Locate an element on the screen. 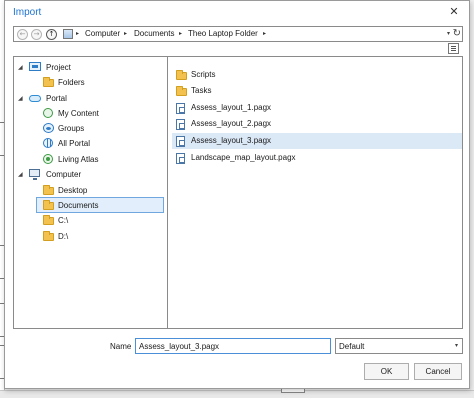 This screenshot has height=398, width=474. dialog-title: Import is located at coordinates (27, 12).